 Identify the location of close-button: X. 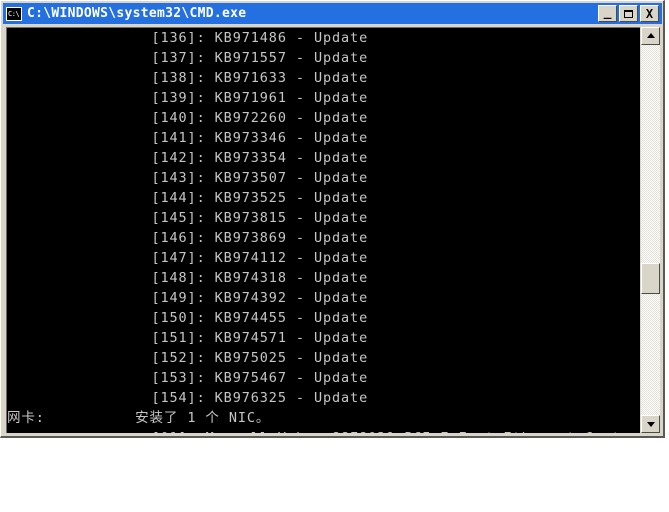
(649, 13).